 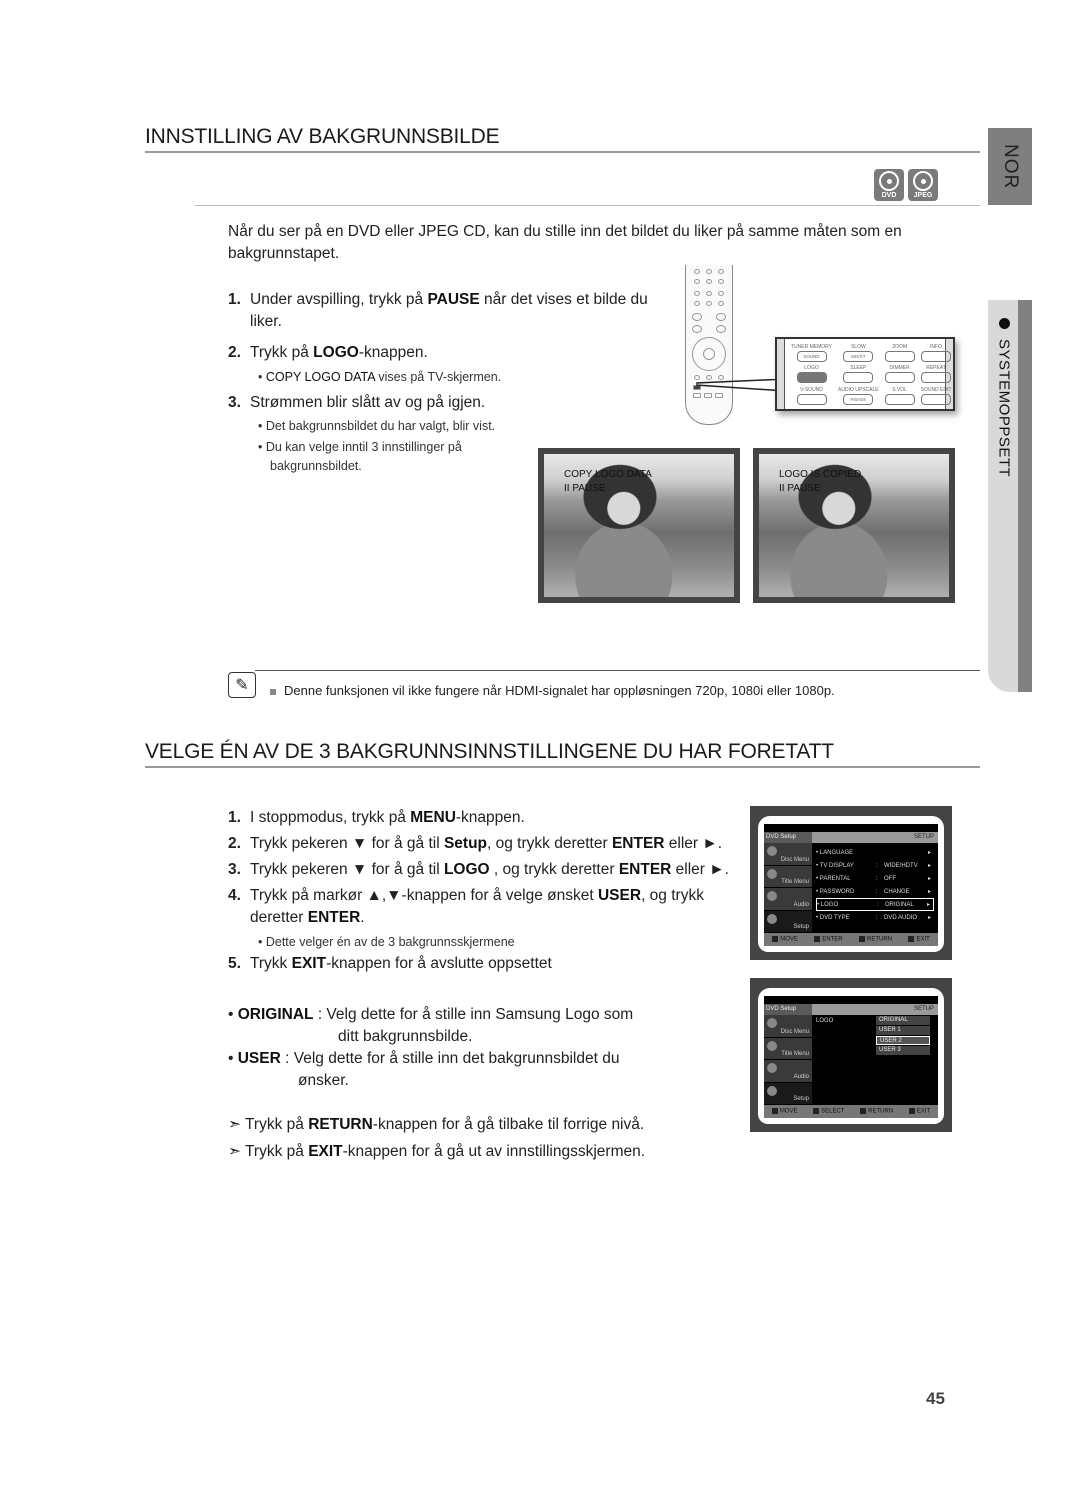 What do you see at coordinates (936, 368) in the screenshot?
I see `remote-key-label: REPEAT` at bounding box center [936, 368].